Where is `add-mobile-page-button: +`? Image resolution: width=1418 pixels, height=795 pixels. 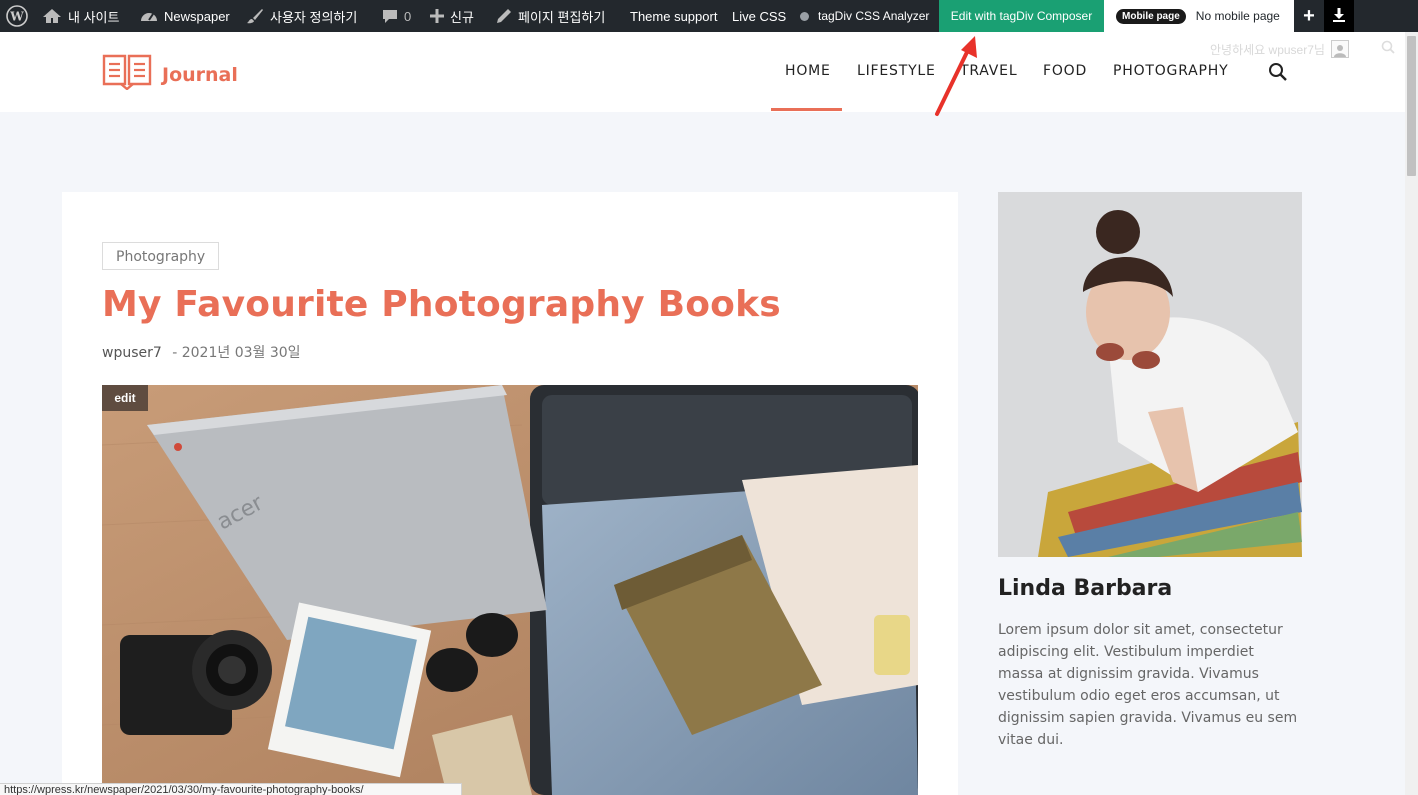 add-mobile-page-button: + is located at coordinates (1309, 16).